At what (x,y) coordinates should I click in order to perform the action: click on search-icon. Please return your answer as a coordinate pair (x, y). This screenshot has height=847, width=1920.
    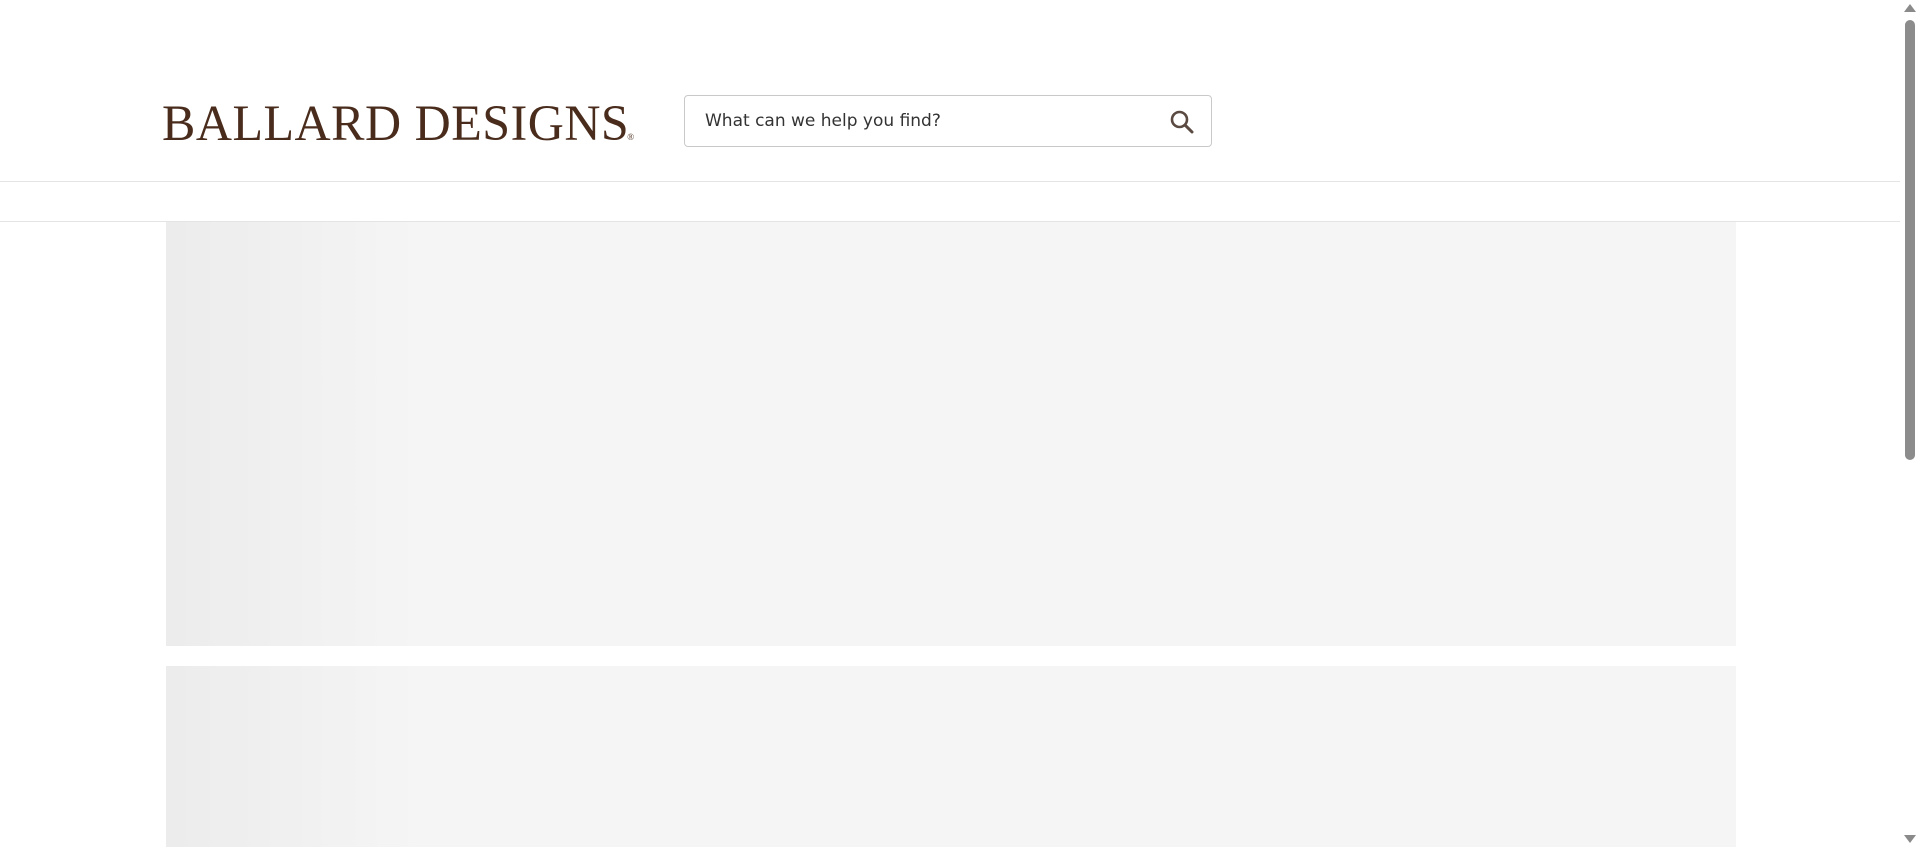
    Looking at the image, I should click on (1182, 122).